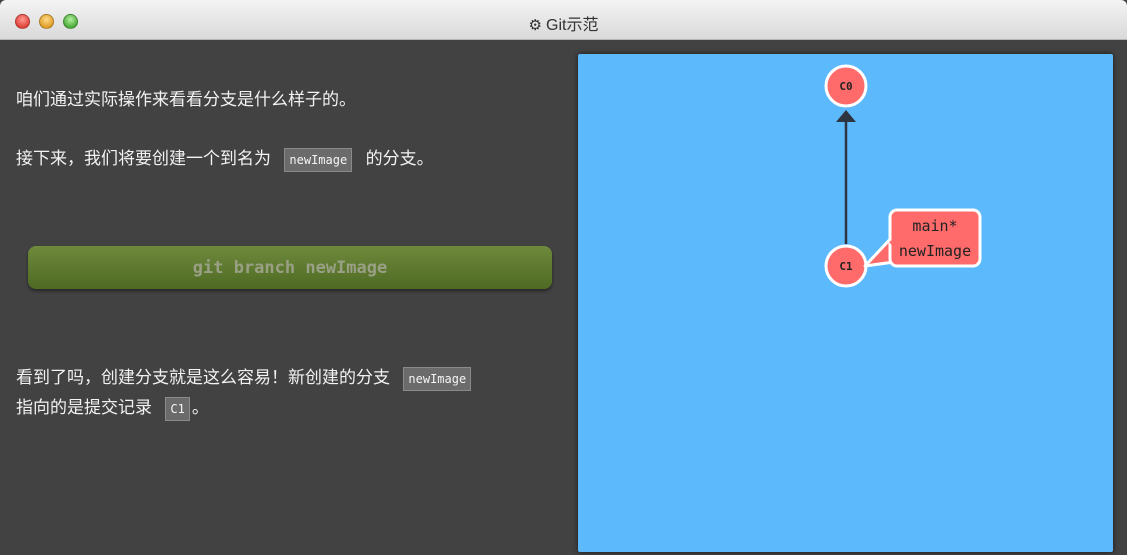 This screenshot has height=555, width=1127. What do you see at coordinates (84, 408) in the screenshot?
I see `lesson-line-4-prefix: 指向的是提交记录` at bounding box center [84, 408].